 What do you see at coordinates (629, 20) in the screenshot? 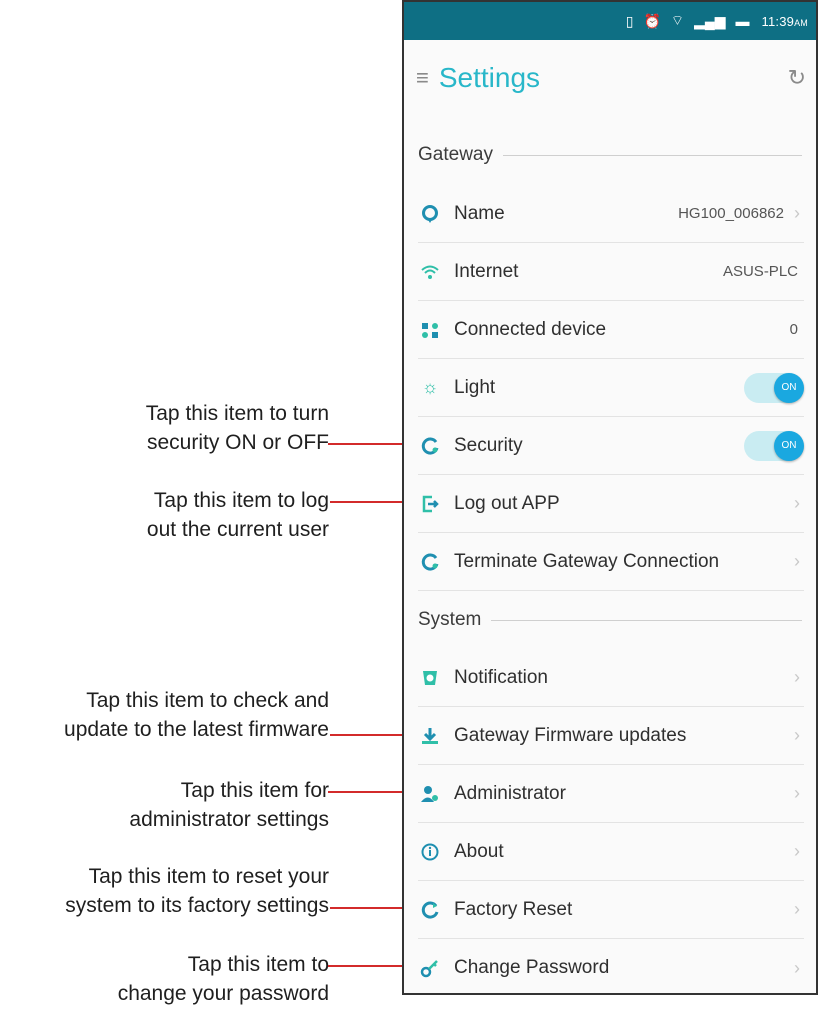
I see `vibrate-icon: ▯` at bounding box center [629, 20].